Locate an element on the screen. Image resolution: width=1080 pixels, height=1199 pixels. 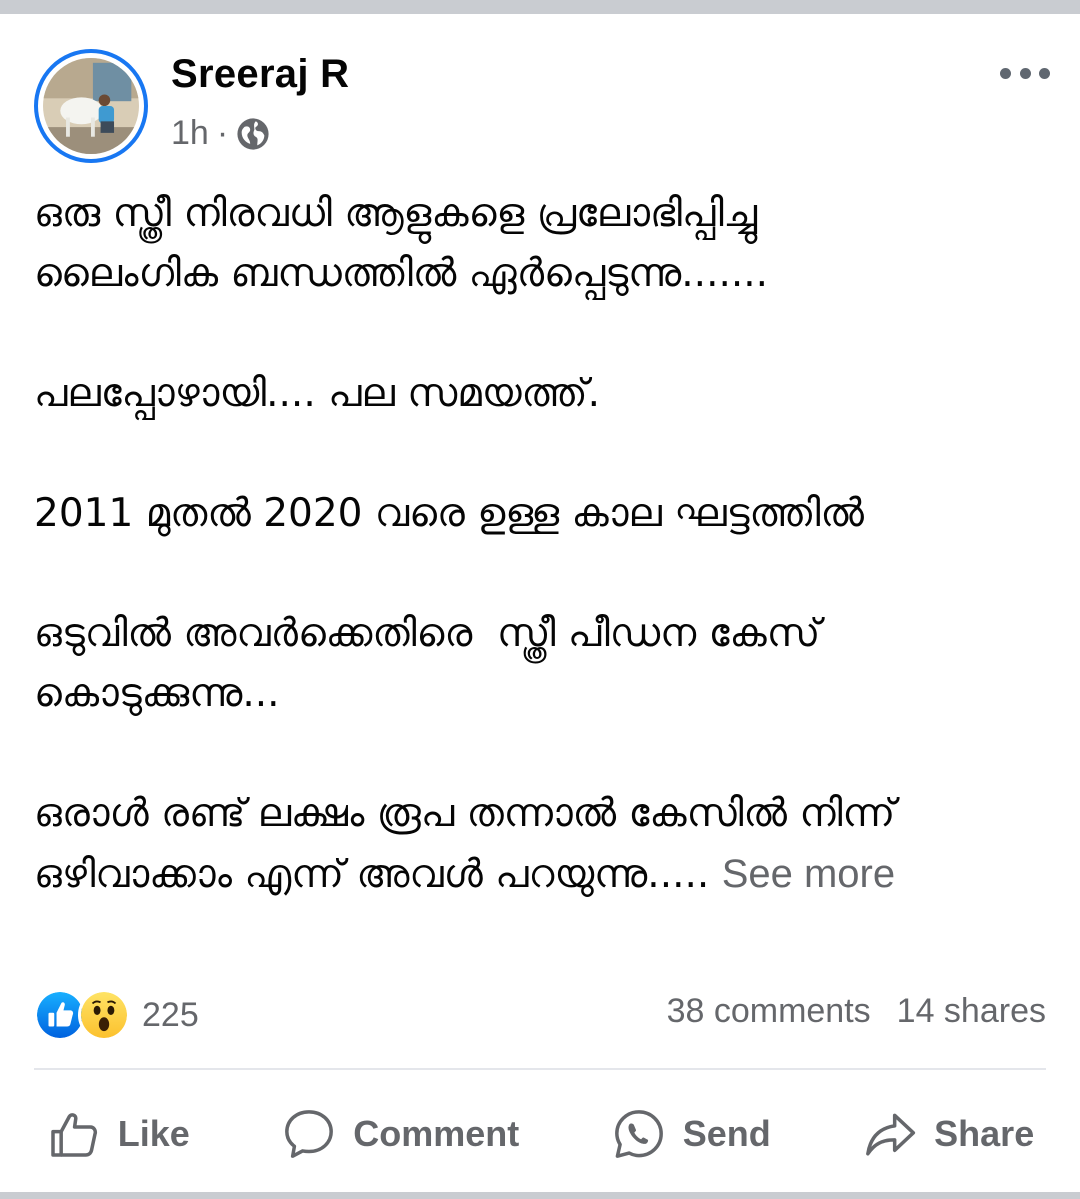
engagement-stats: 38 comments 14 shares is located at coordinates (856, 1011).